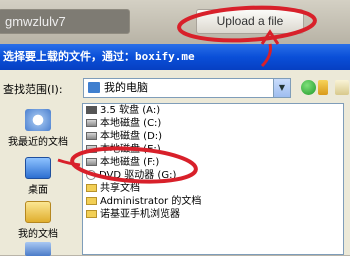  What do you see at coordinates (113, 188) in the screenshot?
I see `list-item: 共享文档` at bounding box center [113, 188].